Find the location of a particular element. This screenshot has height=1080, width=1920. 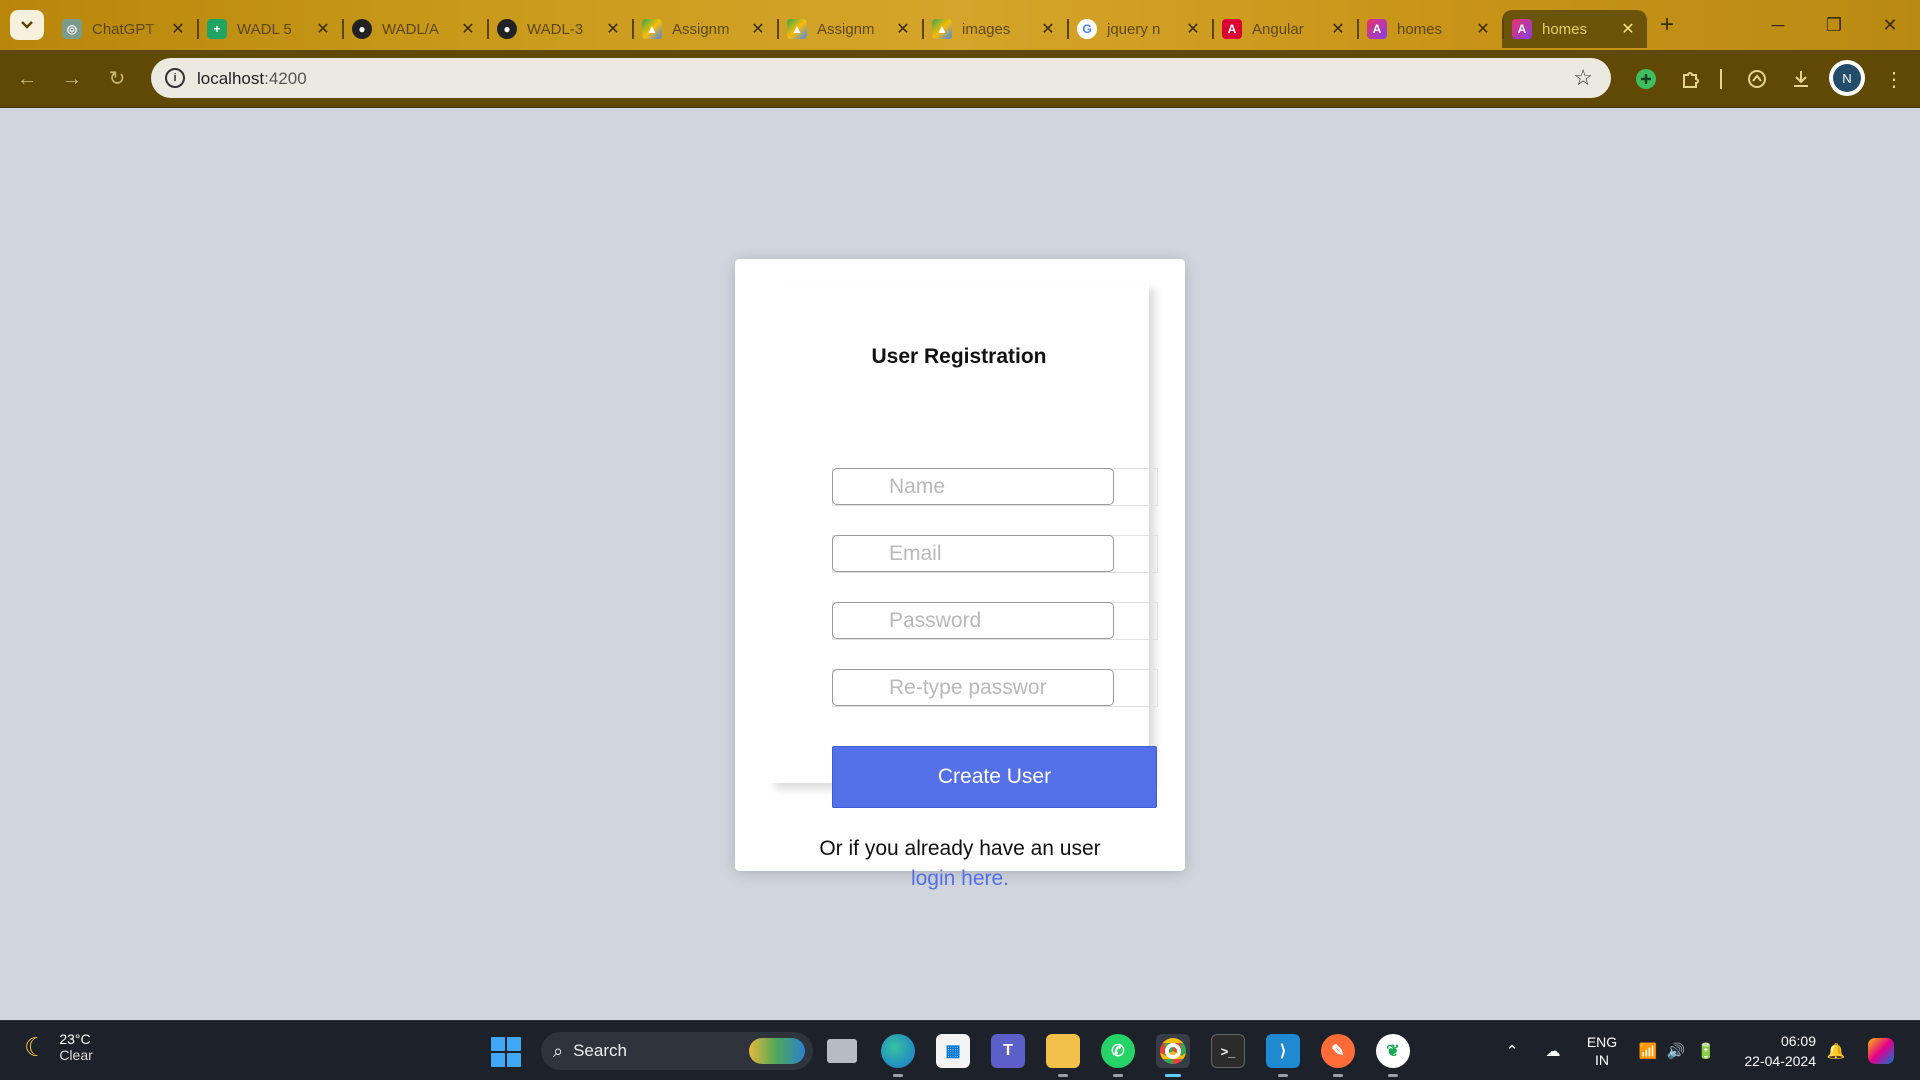

url-host: localhost is located at coordinates (231, 78).